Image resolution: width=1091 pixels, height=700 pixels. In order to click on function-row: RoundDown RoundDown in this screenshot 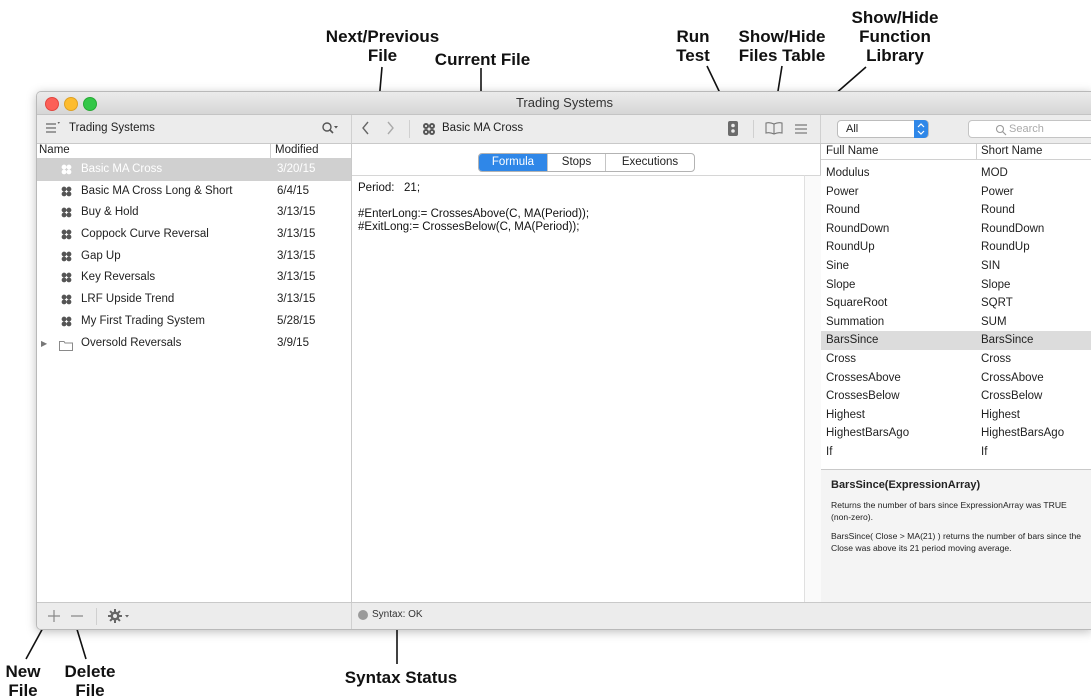, I will do `click(956, 229)`.